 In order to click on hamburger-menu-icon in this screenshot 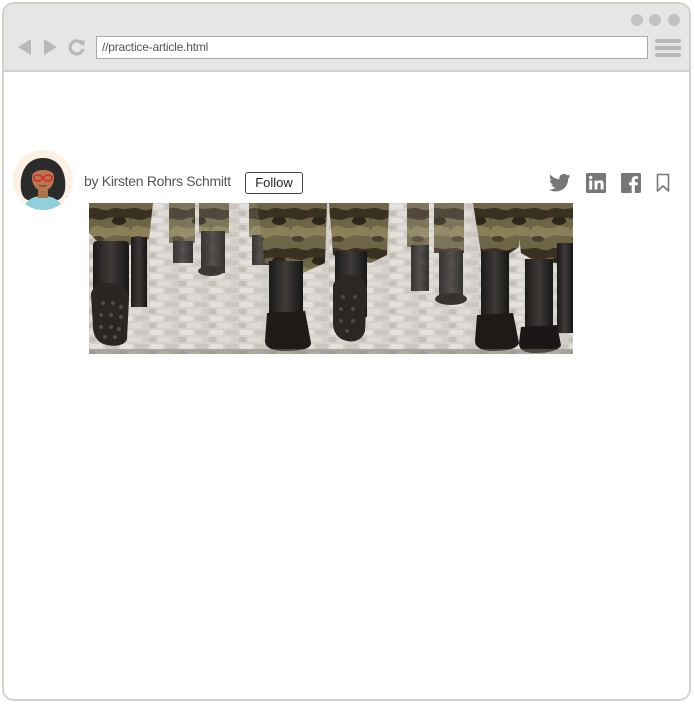, I will do `click(668, 49)`.